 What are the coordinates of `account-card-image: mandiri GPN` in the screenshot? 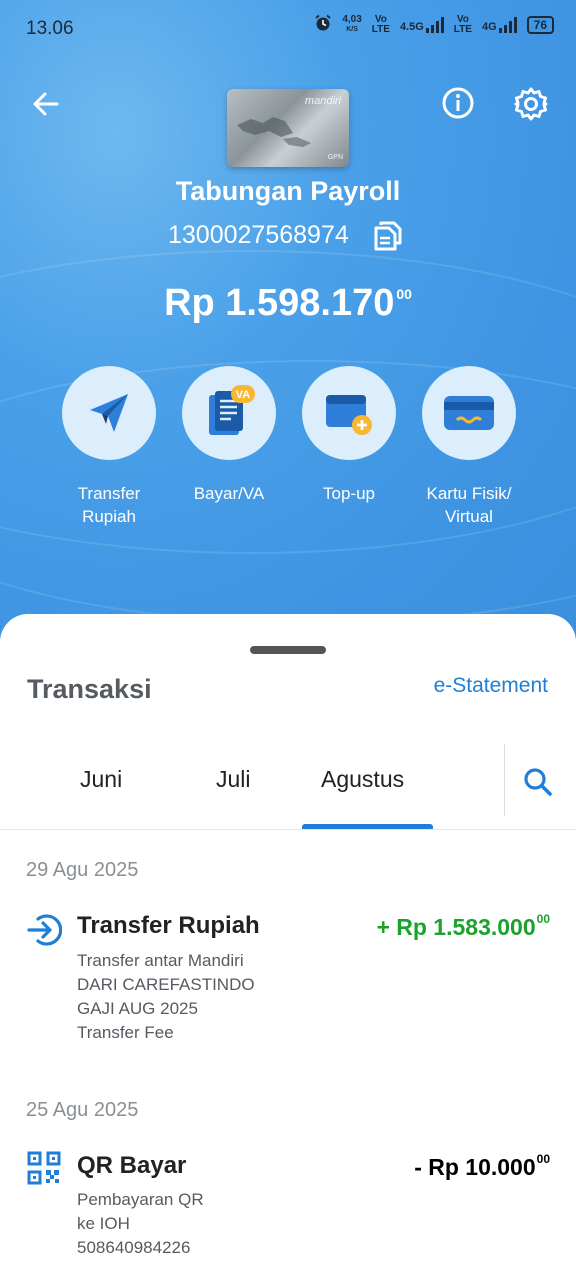 It's located at (288, 128).